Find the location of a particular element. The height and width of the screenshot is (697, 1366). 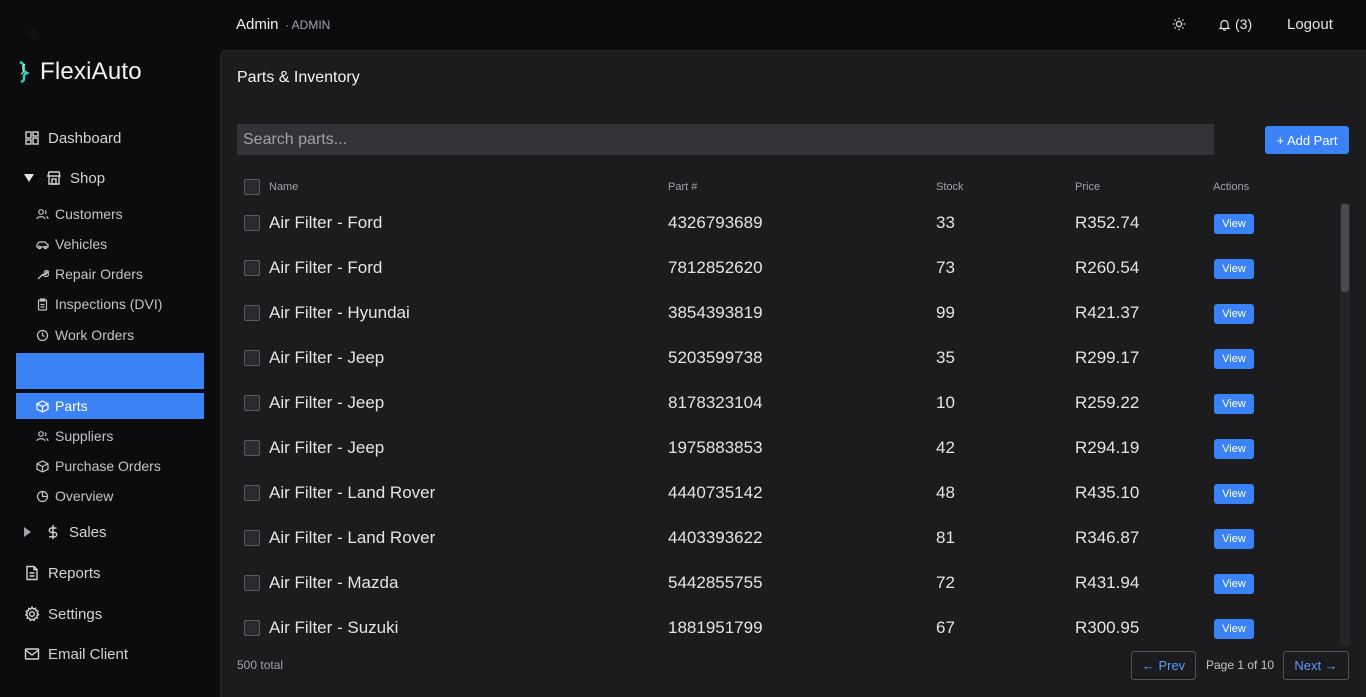

part-number: 1975883853 is located at coordinates (715, 447).